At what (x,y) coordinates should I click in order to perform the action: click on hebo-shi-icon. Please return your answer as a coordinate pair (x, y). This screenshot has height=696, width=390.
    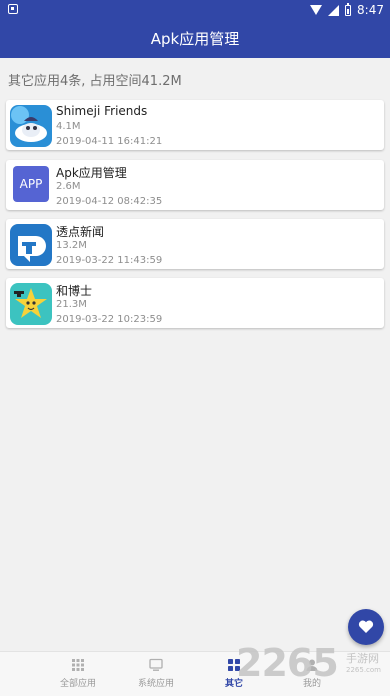
    Looking at the image, I should click on (31, 304).